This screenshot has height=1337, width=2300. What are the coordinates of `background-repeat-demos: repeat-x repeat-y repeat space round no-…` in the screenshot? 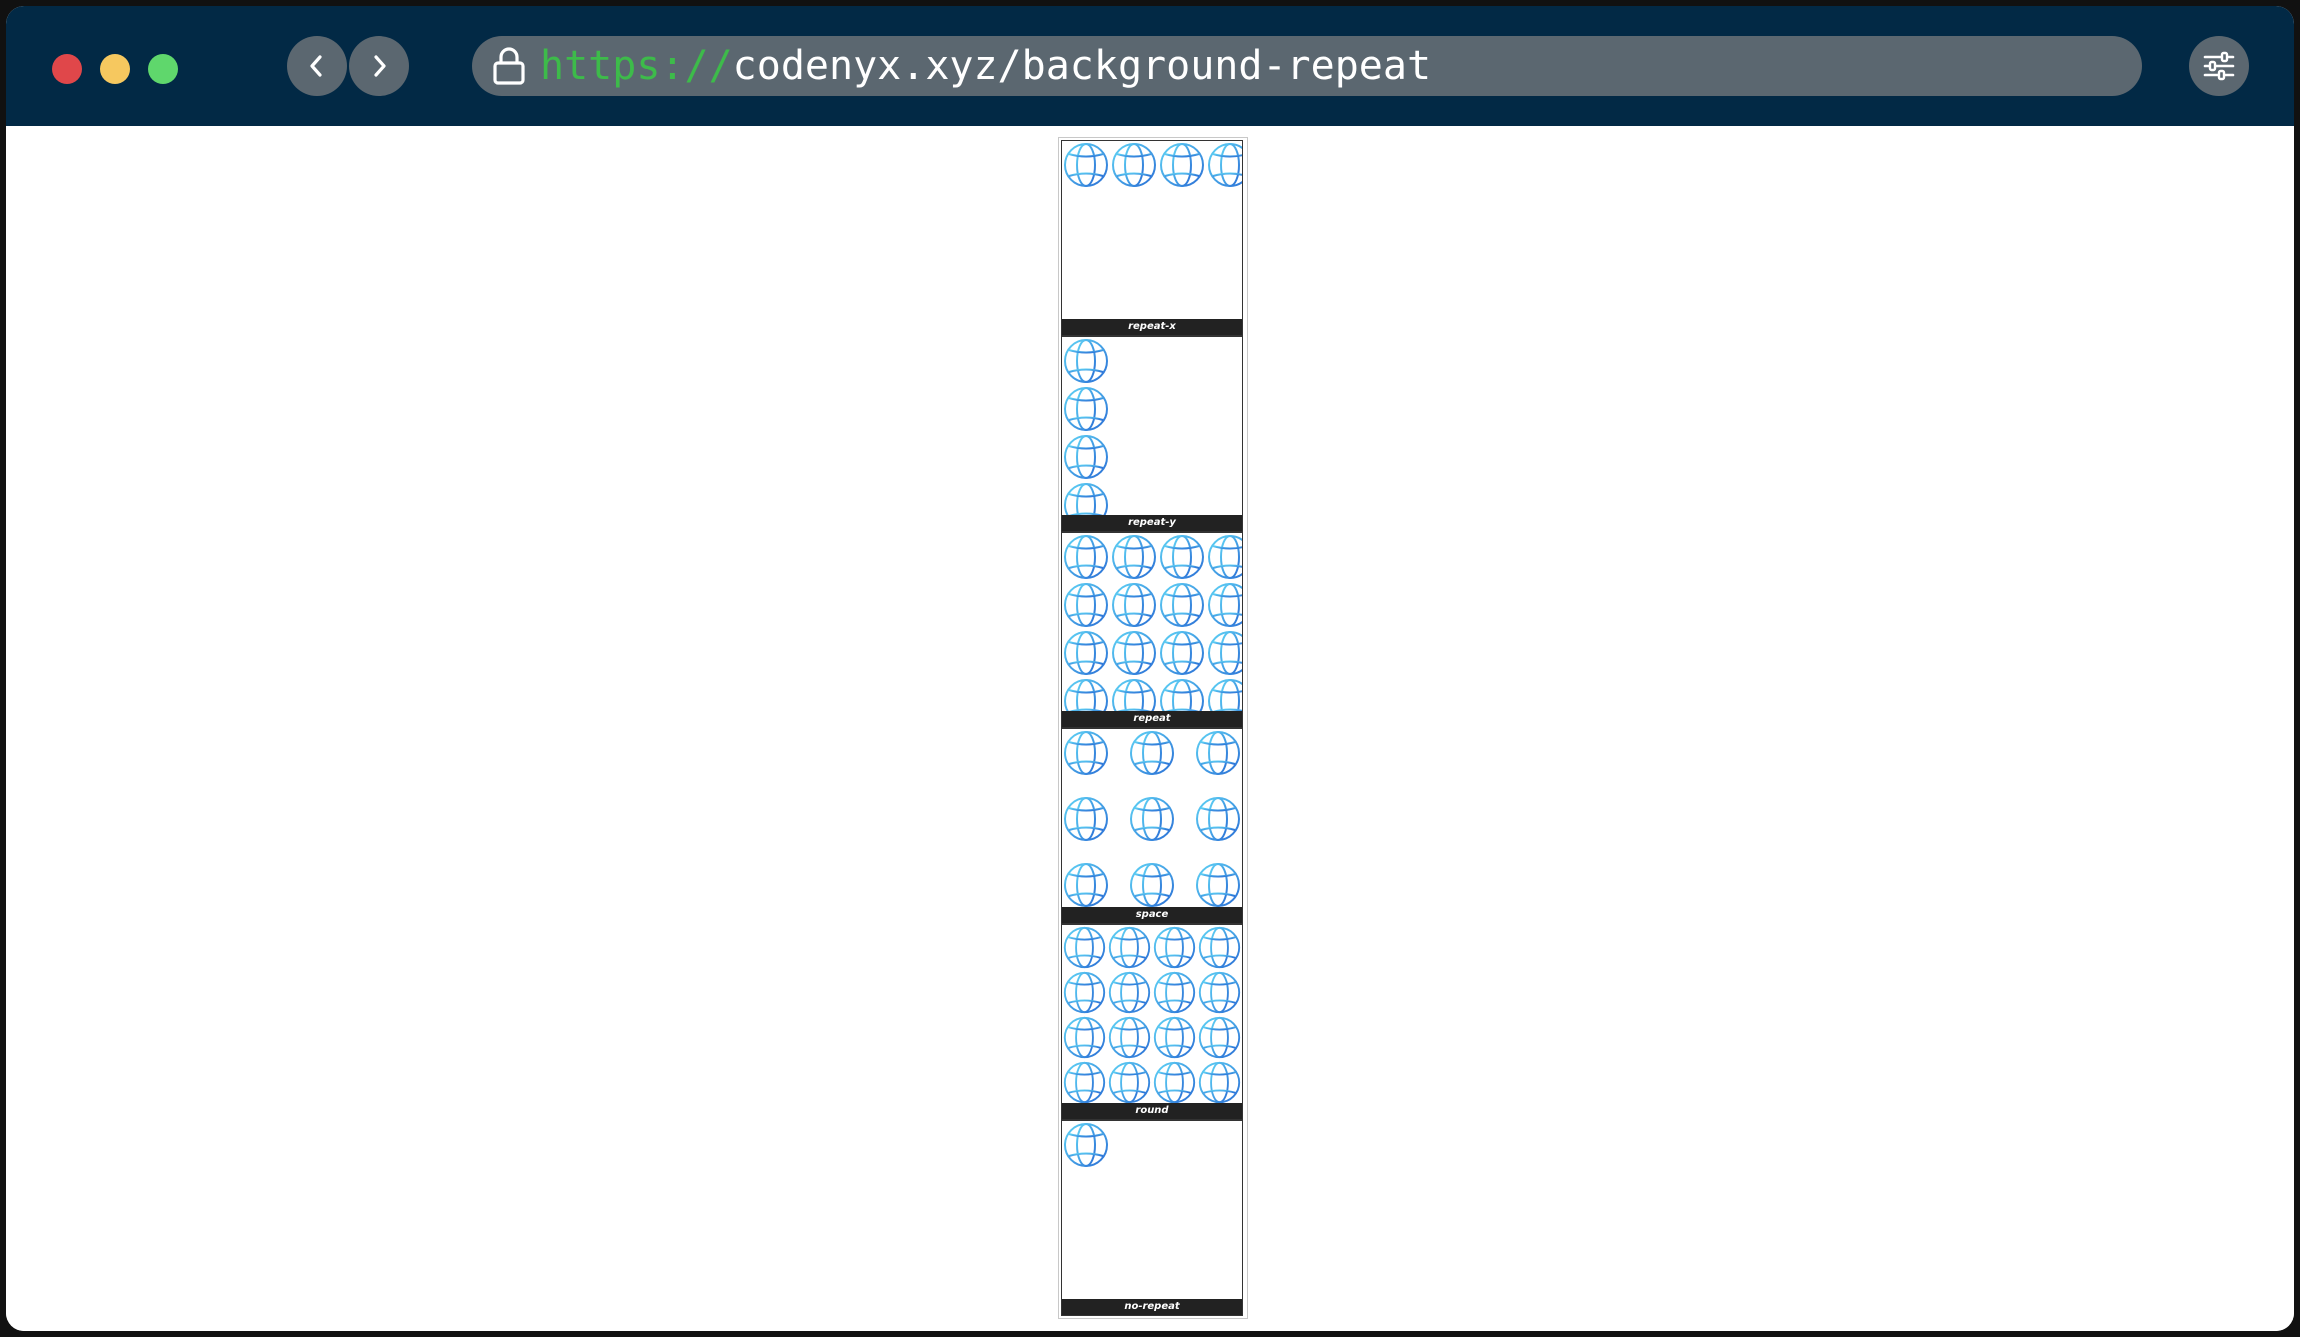 It's located at (1153, 728).